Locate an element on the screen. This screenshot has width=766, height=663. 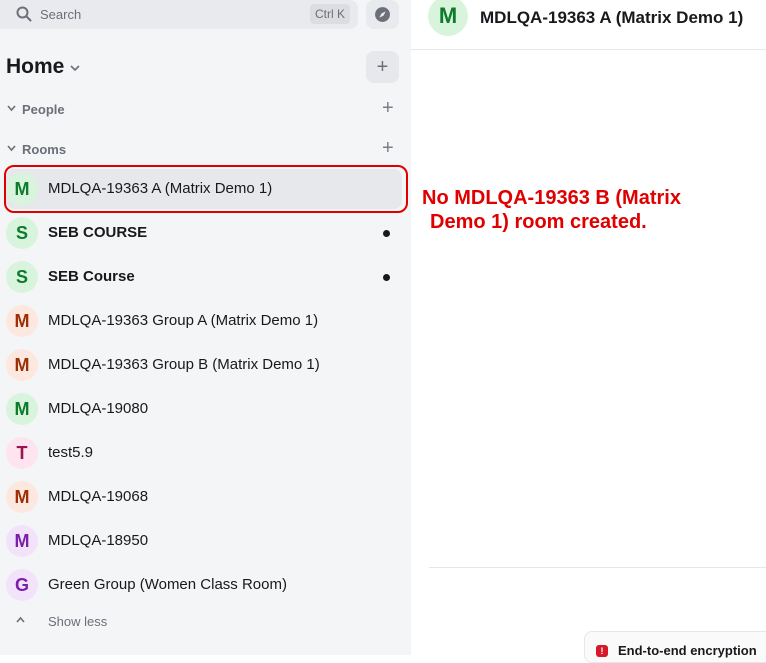
room-name: MDLQA-19068 is located at coordinates (98, 496).